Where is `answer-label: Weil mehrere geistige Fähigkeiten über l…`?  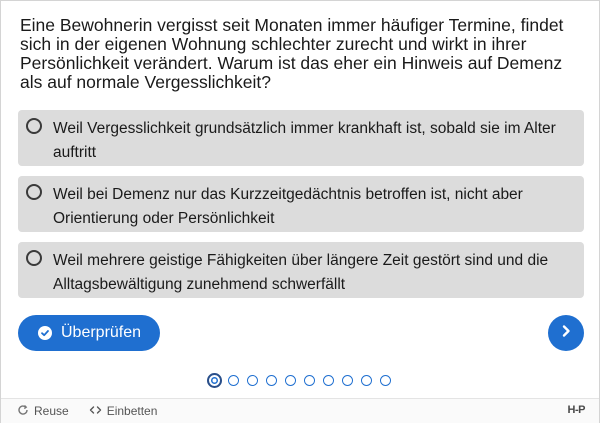
answer-label: Weil mehrere geistige Fähigkeiten über l… is located at coordinates (301, 272).